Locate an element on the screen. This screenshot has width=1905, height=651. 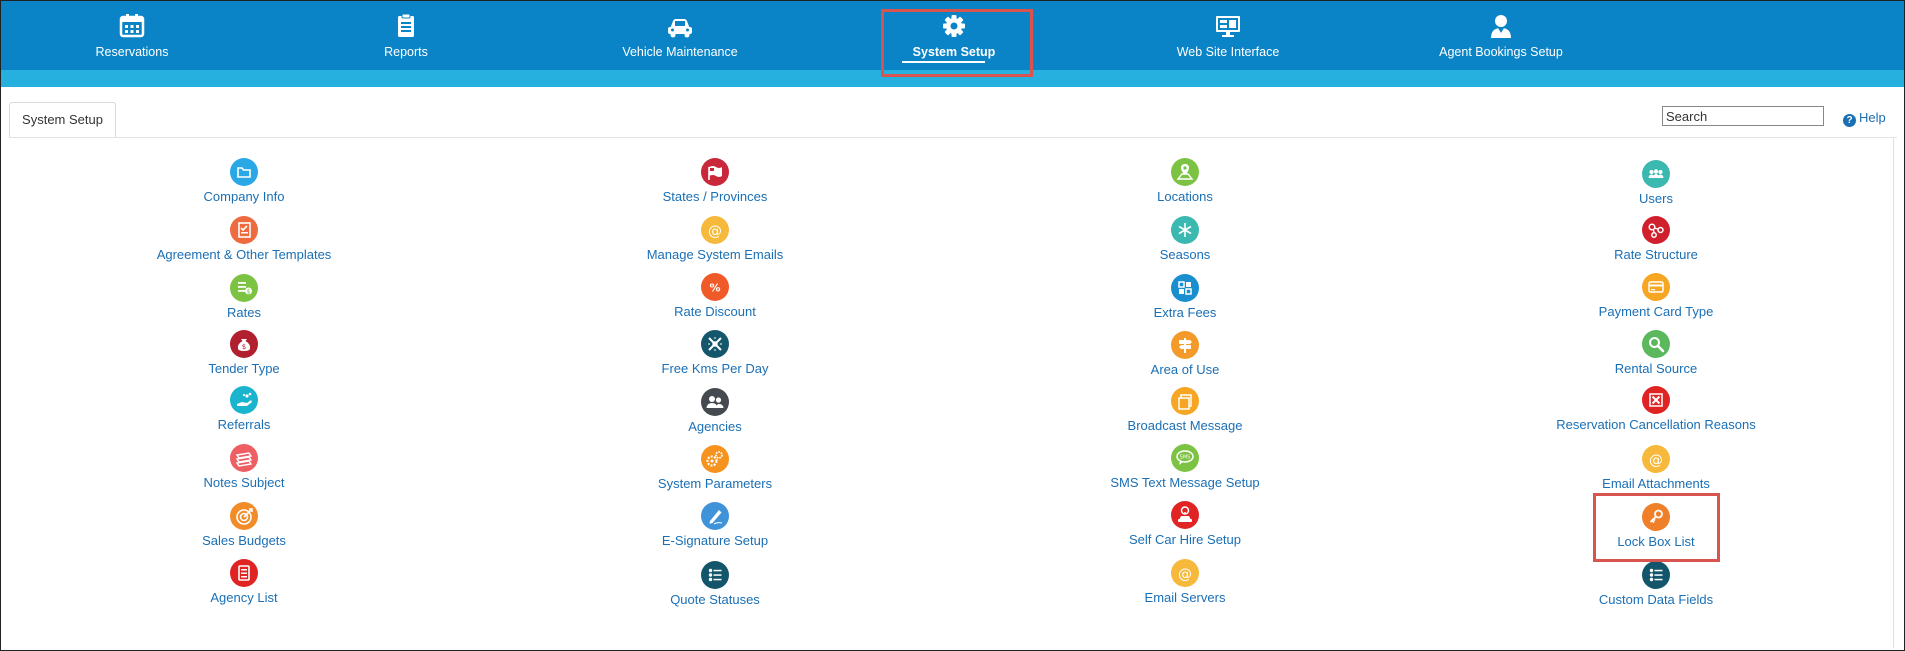
setup-item-label: Users is located at coordinates (1656, 198).